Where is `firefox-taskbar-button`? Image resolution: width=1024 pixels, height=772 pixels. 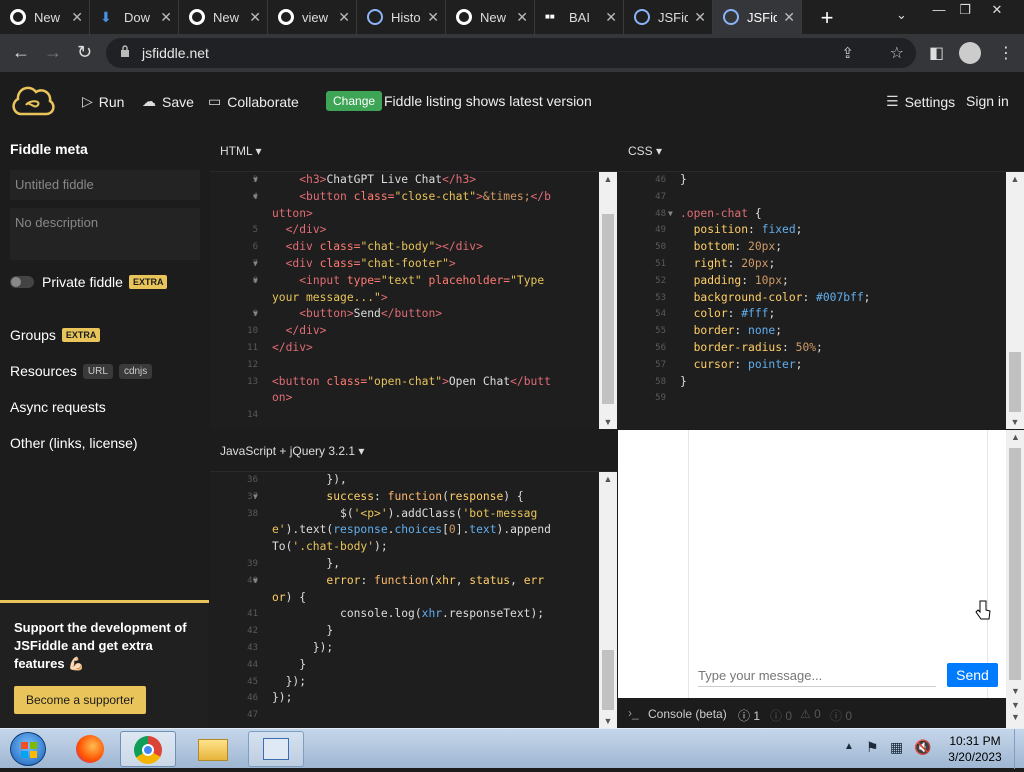 firefox-taskbar-button is located at coordinates (90, 749).